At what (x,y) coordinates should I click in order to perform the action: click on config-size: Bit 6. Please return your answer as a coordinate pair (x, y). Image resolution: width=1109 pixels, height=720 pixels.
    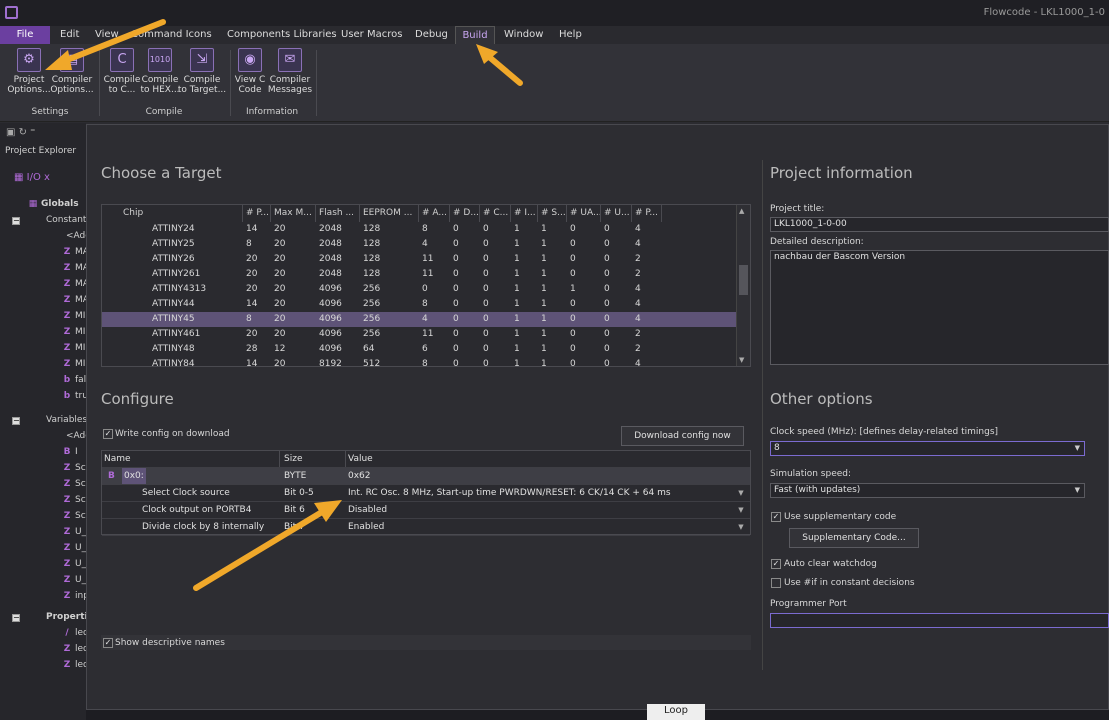
    Looking at the image, I should click on (294, 510).